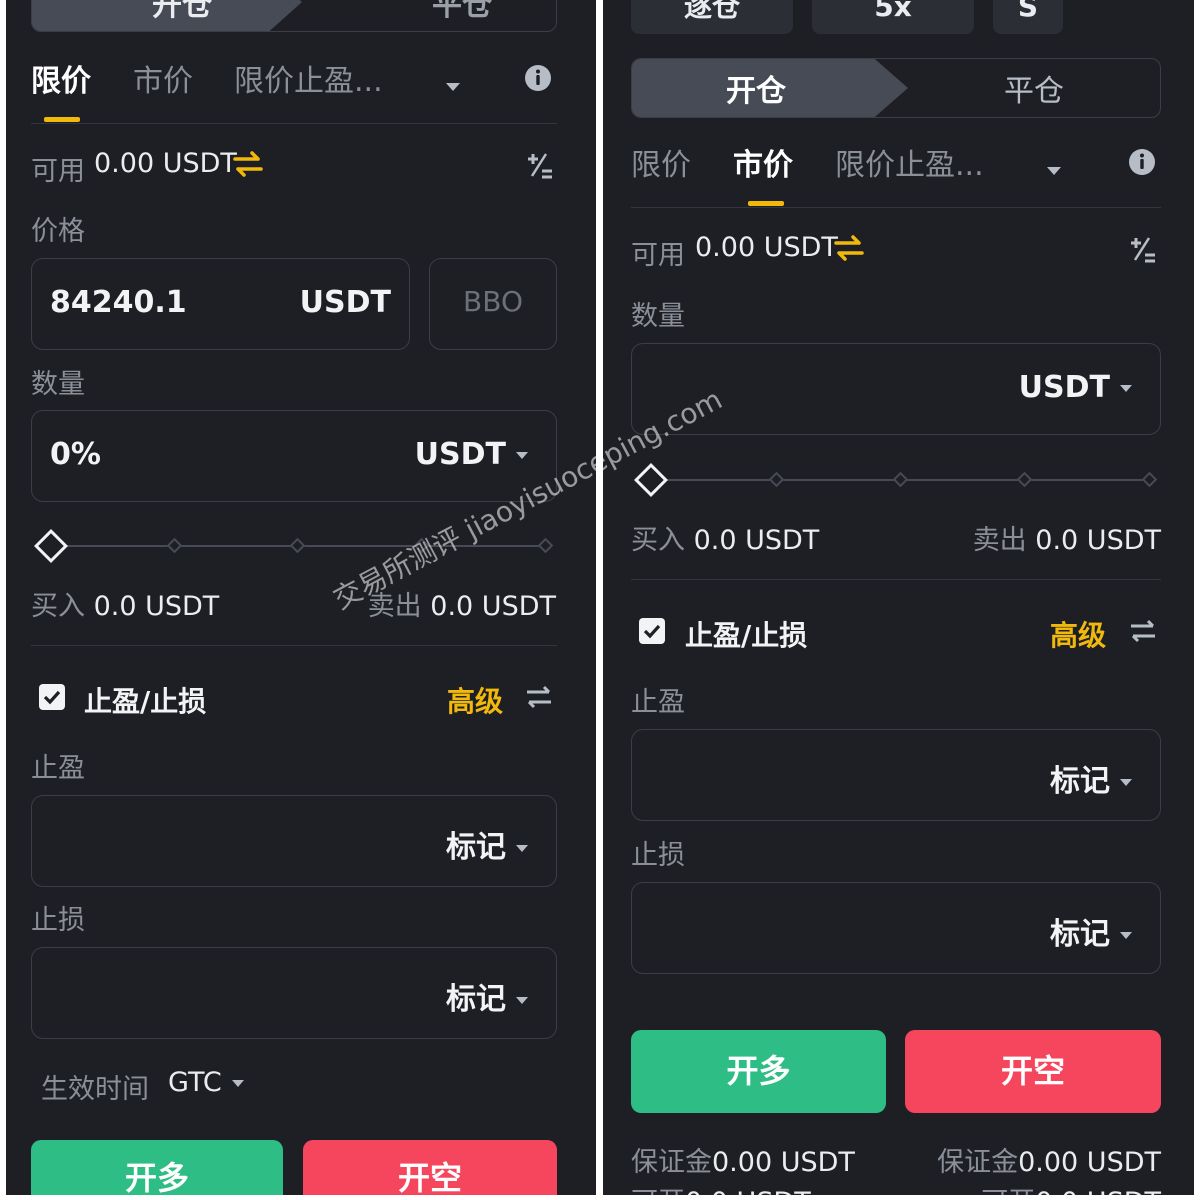 This screenshot has width=1200, height=1200. Describe the element at coordinates (1028, 17) in the screenshot. I see `mode-button: S` at that location.